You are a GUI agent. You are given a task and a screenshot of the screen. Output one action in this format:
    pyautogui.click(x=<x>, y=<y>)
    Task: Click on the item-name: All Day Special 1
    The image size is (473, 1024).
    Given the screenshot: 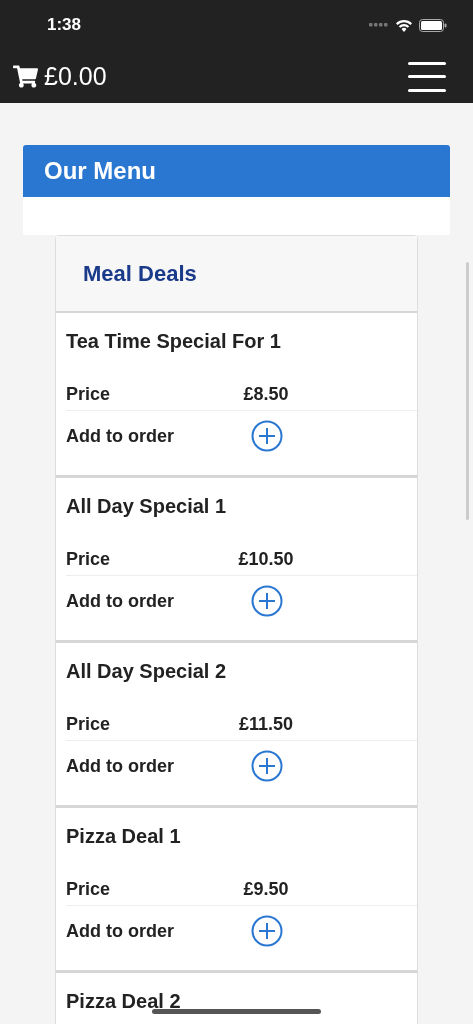 What is the action you would take?
    pyautogui.click(x=146, y=506)
    